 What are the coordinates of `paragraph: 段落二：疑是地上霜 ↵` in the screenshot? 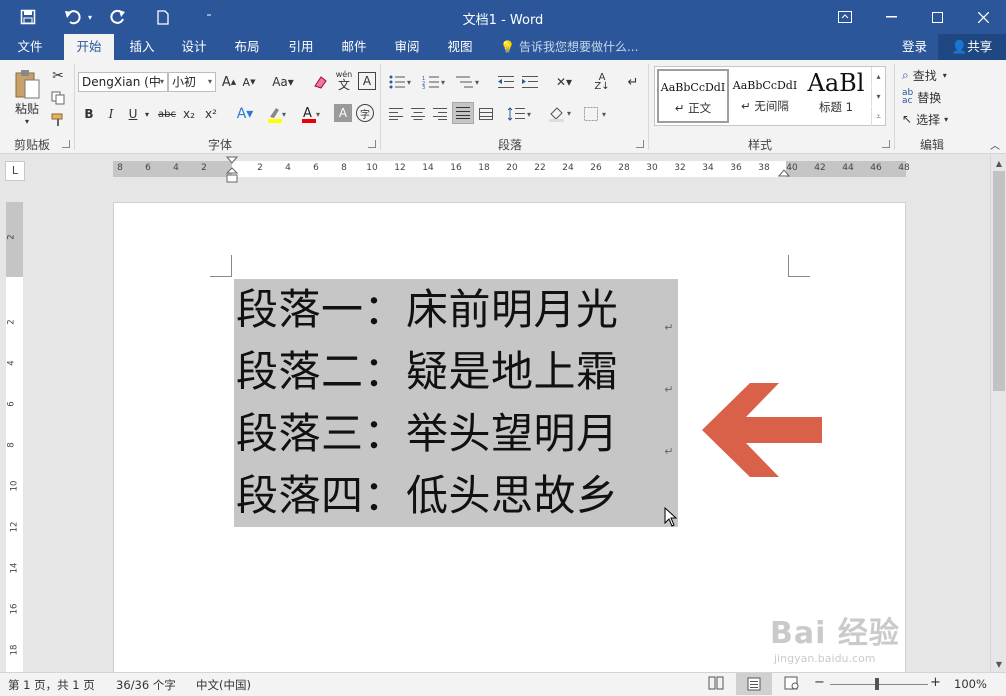 It's located at (456, 372).